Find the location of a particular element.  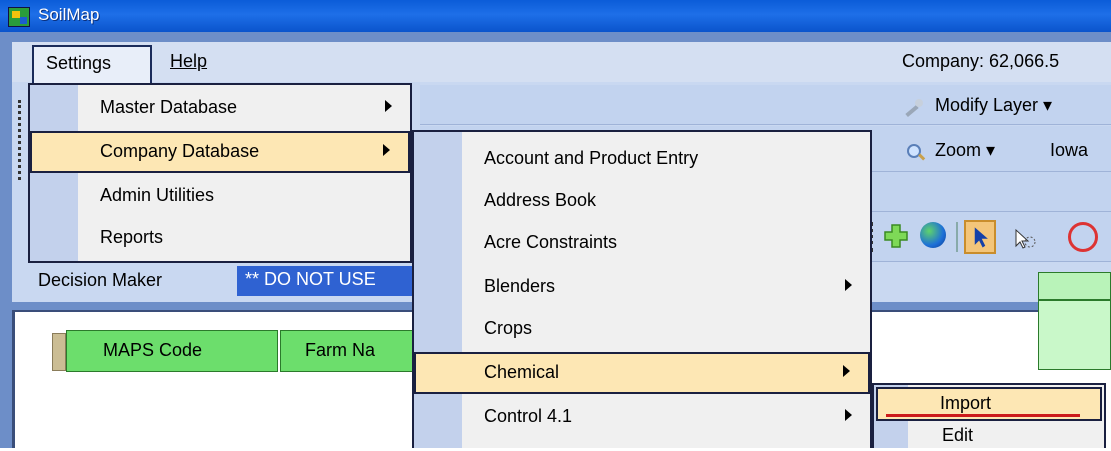

menu-item-label: Account and Product Entry is located at coordinates (591, 158).